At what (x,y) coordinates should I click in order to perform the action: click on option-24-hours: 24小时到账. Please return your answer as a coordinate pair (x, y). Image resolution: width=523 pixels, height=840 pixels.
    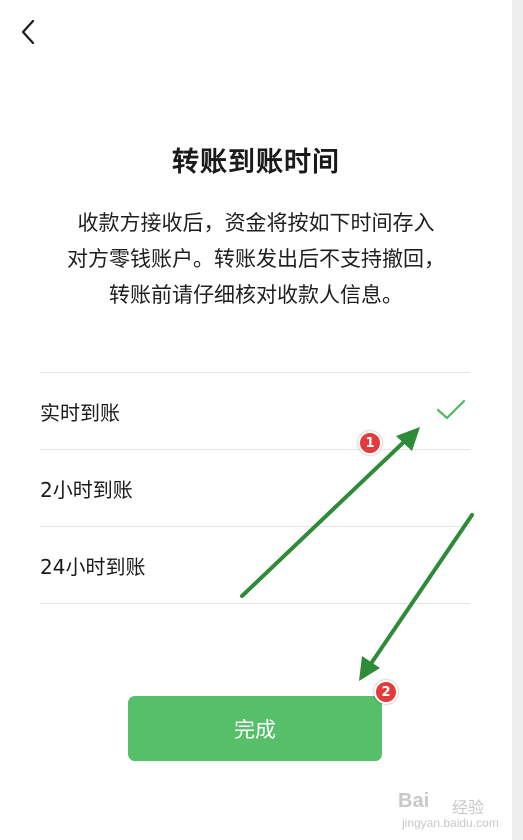
    Looking at the image, I should click on (255, 565).